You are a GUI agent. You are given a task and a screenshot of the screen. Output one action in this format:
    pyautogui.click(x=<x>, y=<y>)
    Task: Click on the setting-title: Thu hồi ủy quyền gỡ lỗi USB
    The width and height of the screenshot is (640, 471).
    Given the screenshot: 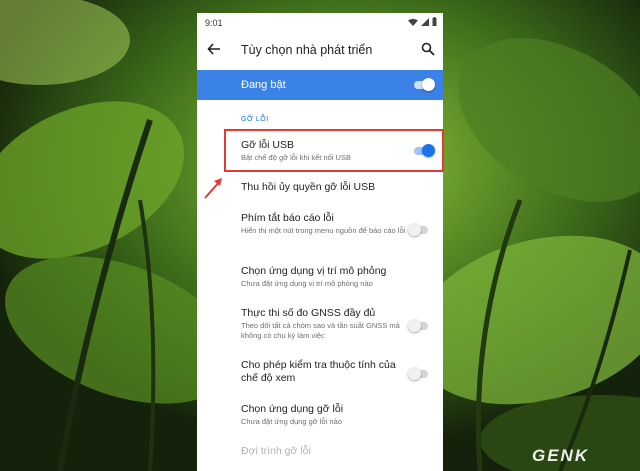 What is the action you would take?
    pyautogui.click(x=308, y=187)
    